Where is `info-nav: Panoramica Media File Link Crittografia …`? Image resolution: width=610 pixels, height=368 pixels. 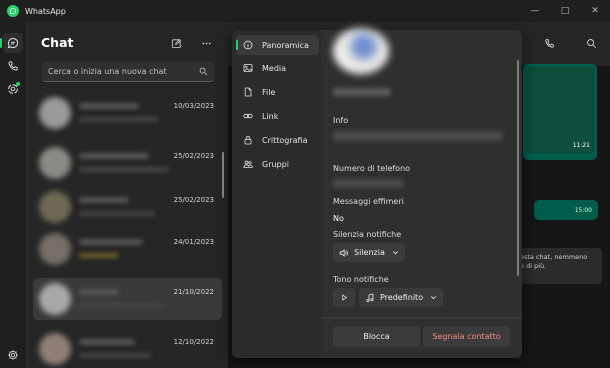
info-nav: Panoramica Media File Link Crittografia … is located at coordinates (276, 194).